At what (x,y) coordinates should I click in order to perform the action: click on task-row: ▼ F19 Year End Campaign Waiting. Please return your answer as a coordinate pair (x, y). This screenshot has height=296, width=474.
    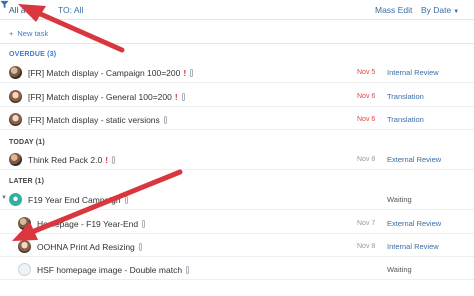
    Looking at the image, I should click on (237, 200).